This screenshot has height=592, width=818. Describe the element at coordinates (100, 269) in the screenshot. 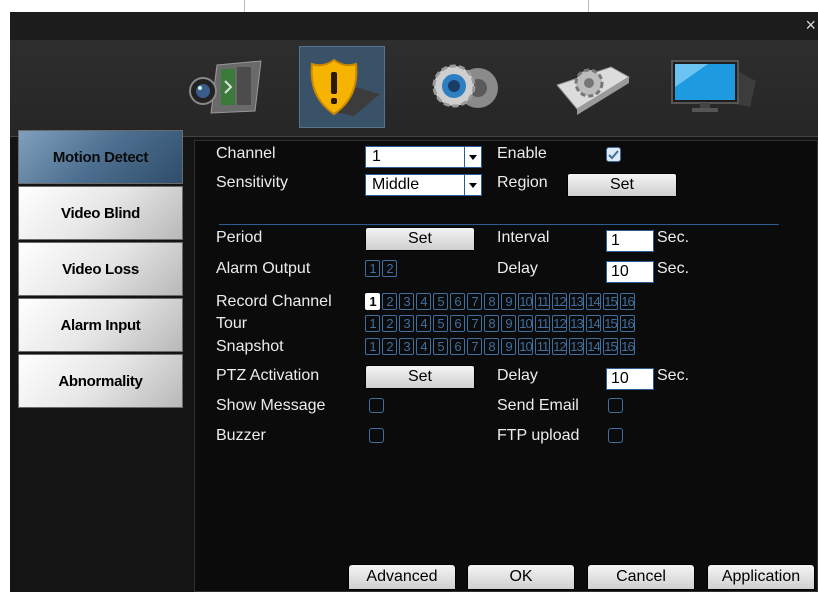

I see `sidebar-item-video-loss: Video Loss` at that location.